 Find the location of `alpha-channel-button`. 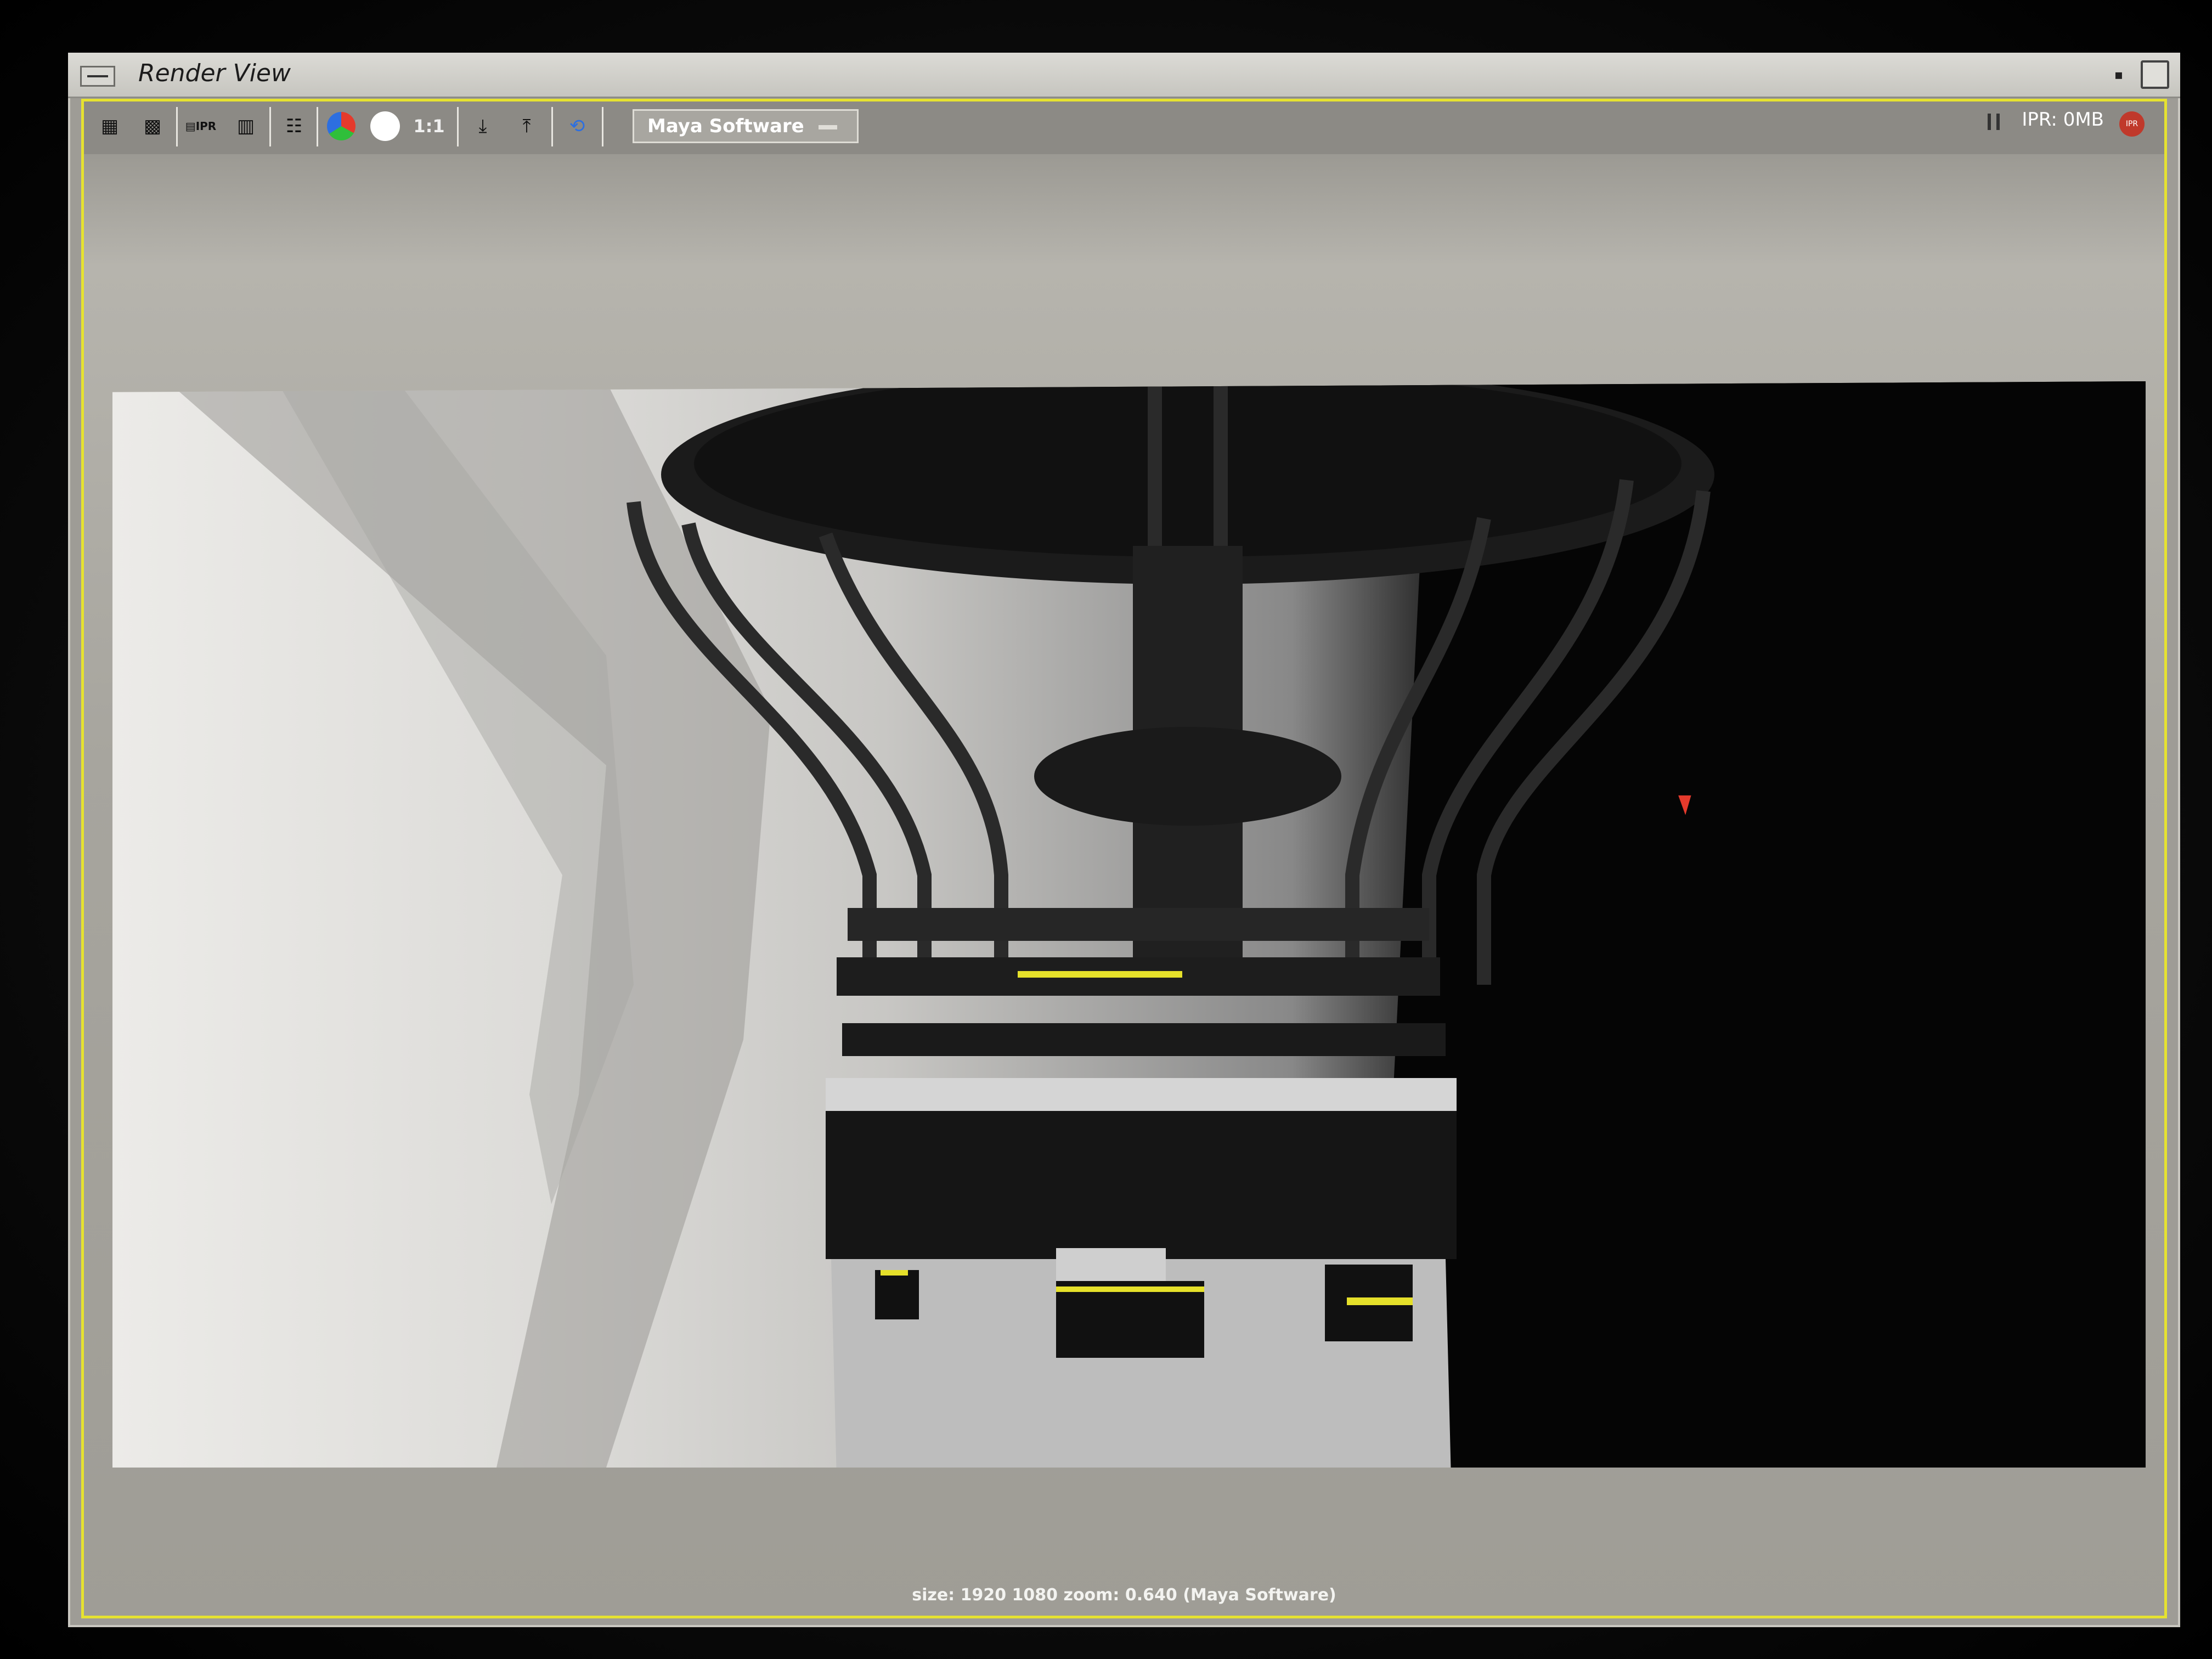

alpha-channel-button is located at coordinates (385, 126).